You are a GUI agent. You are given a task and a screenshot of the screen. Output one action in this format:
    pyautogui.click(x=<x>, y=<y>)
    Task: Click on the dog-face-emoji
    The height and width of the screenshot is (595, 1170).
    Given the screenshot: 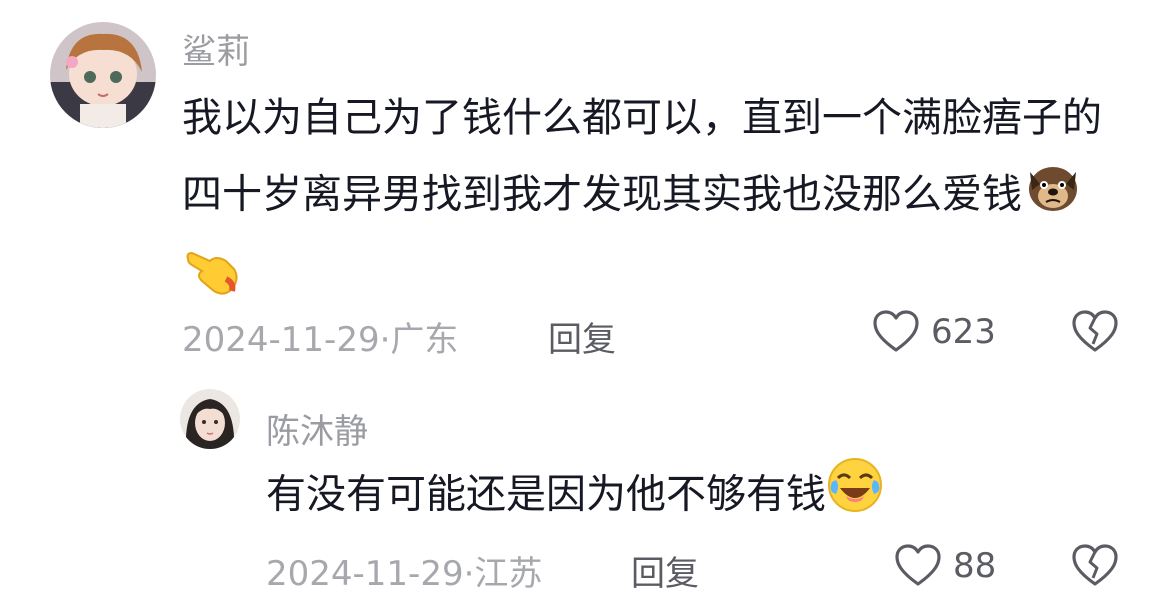 What is the action you would take?
    pyautogui.click(x=1053, y=196)
    